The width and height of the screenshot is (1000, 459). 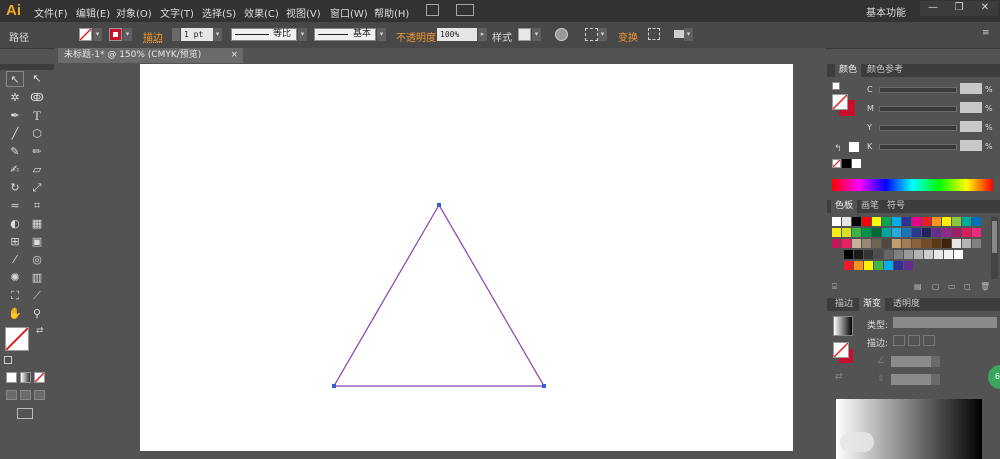 I want to click on channel-k-slider, so click(x=918, y=147).